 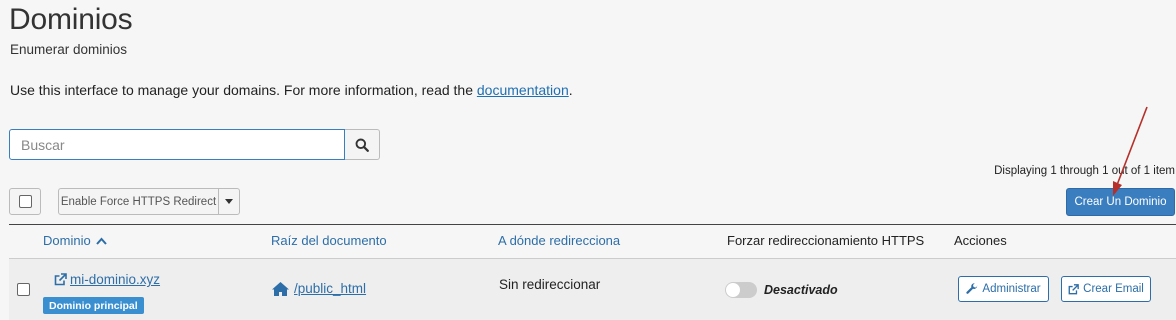 I want to click on search-icon, so click(x=362, y=145).